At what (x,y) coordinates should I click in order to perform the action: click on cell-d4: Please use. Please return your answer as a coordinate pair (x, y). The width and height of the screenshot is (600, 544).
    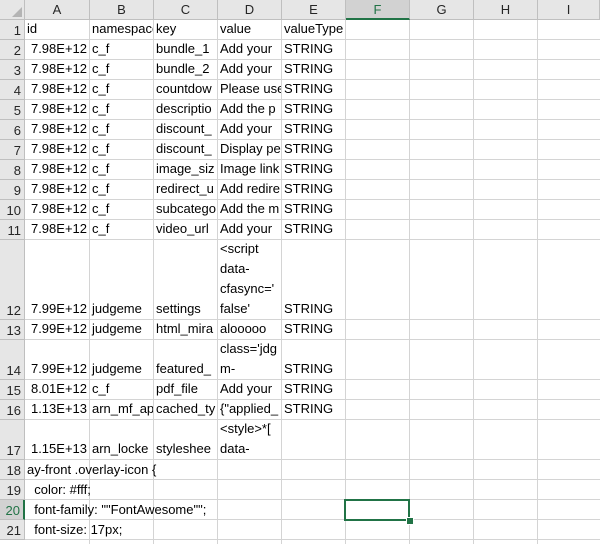
    Looking at the image, I should click on (249, 89).